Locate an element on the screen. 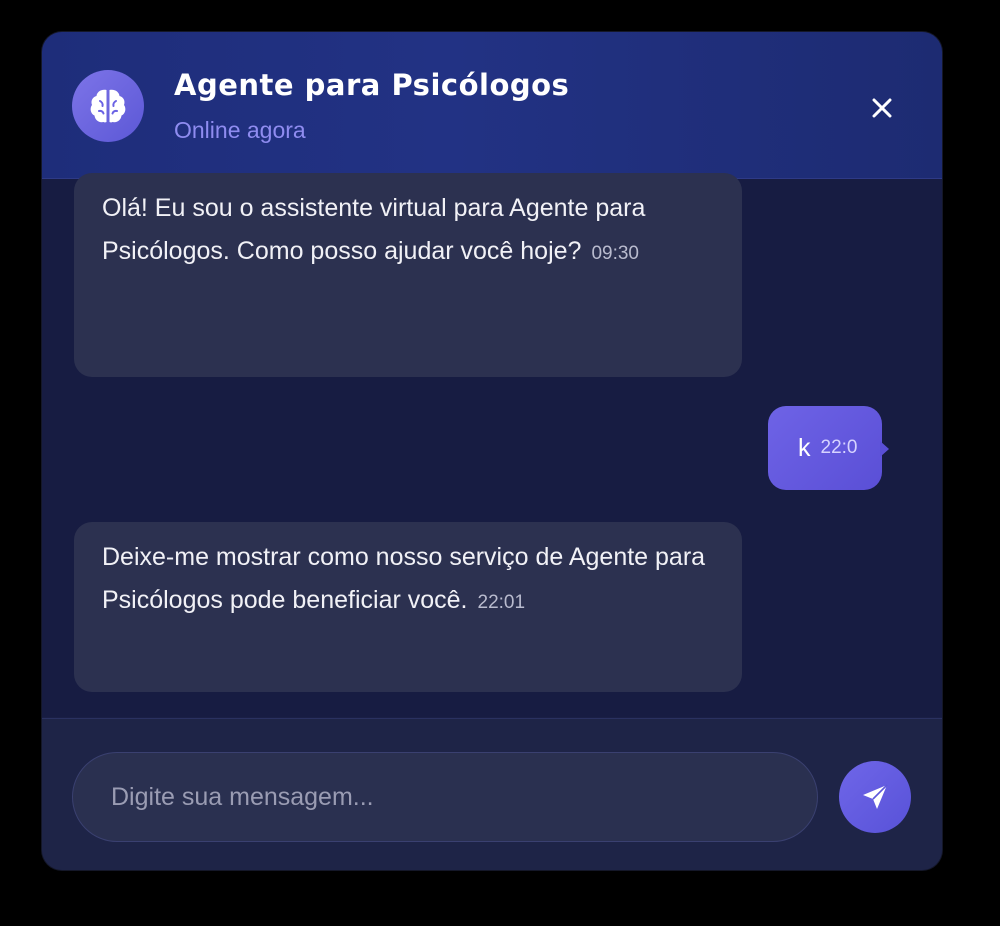 This screenshot has height=926, width=1000. chat-title: Agente para Psicólogos is located at coordinates (372, 85).